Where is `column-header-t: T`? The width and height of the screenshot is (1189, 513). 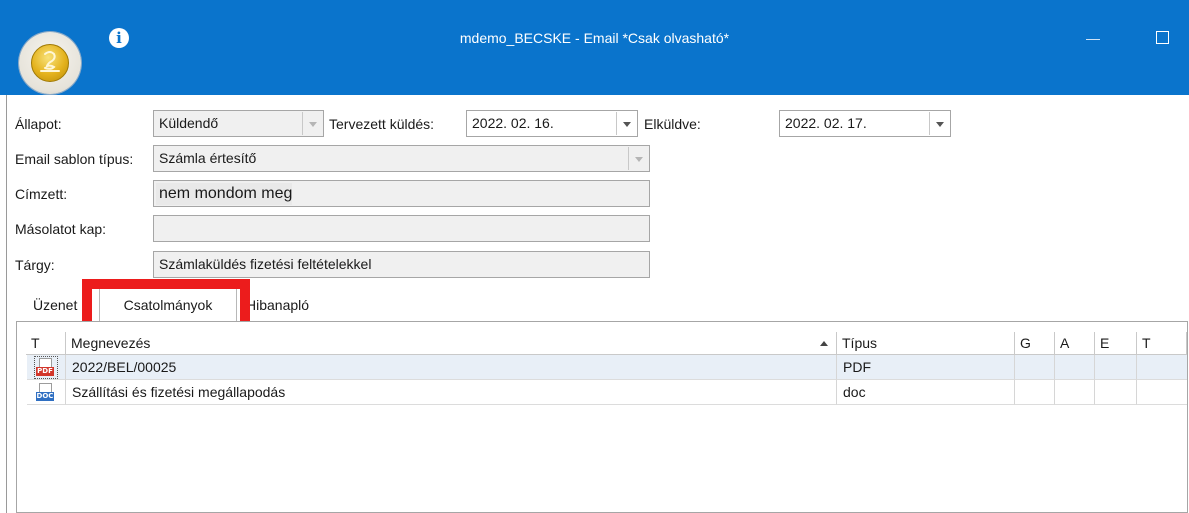
column-header-t: T is located at coordinates (46, 343).